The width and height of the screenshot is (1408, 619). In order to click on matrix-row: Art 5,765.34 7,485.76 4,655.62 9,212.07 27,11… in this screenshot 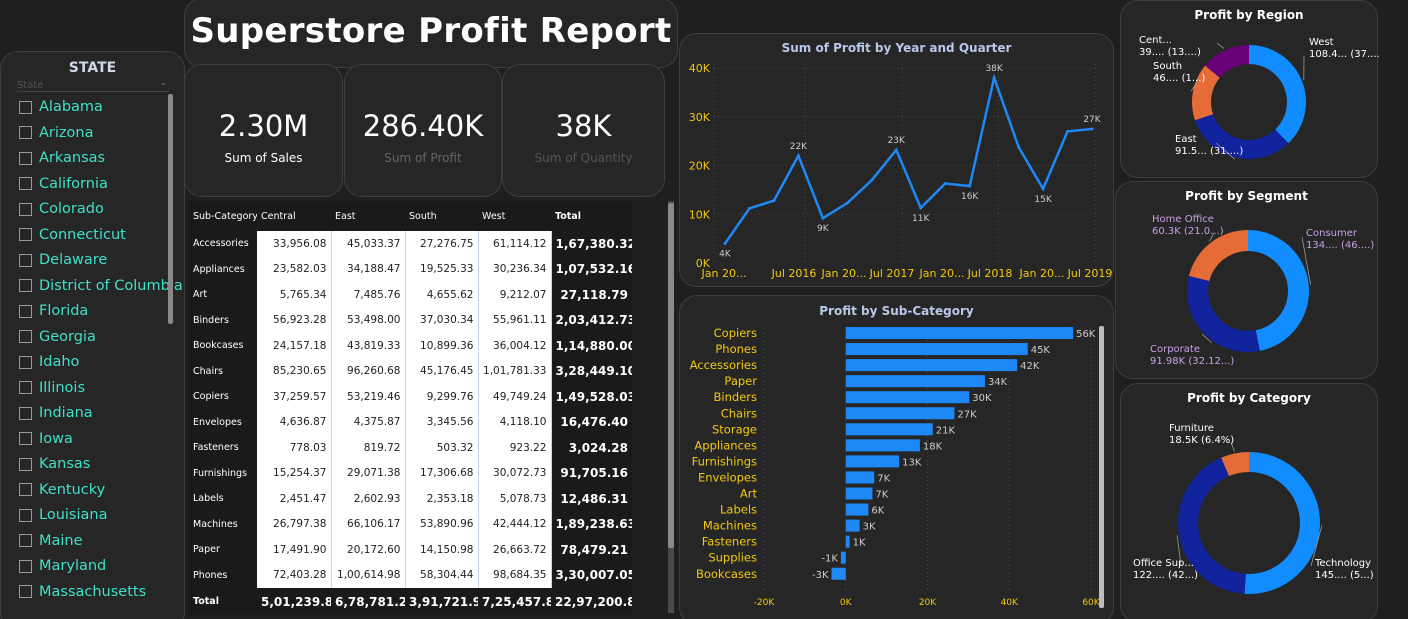, I will do `click(410, 295)`.